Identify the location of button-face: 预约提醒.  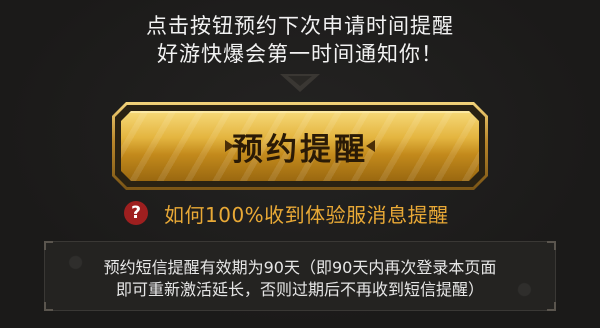
(300, 146).